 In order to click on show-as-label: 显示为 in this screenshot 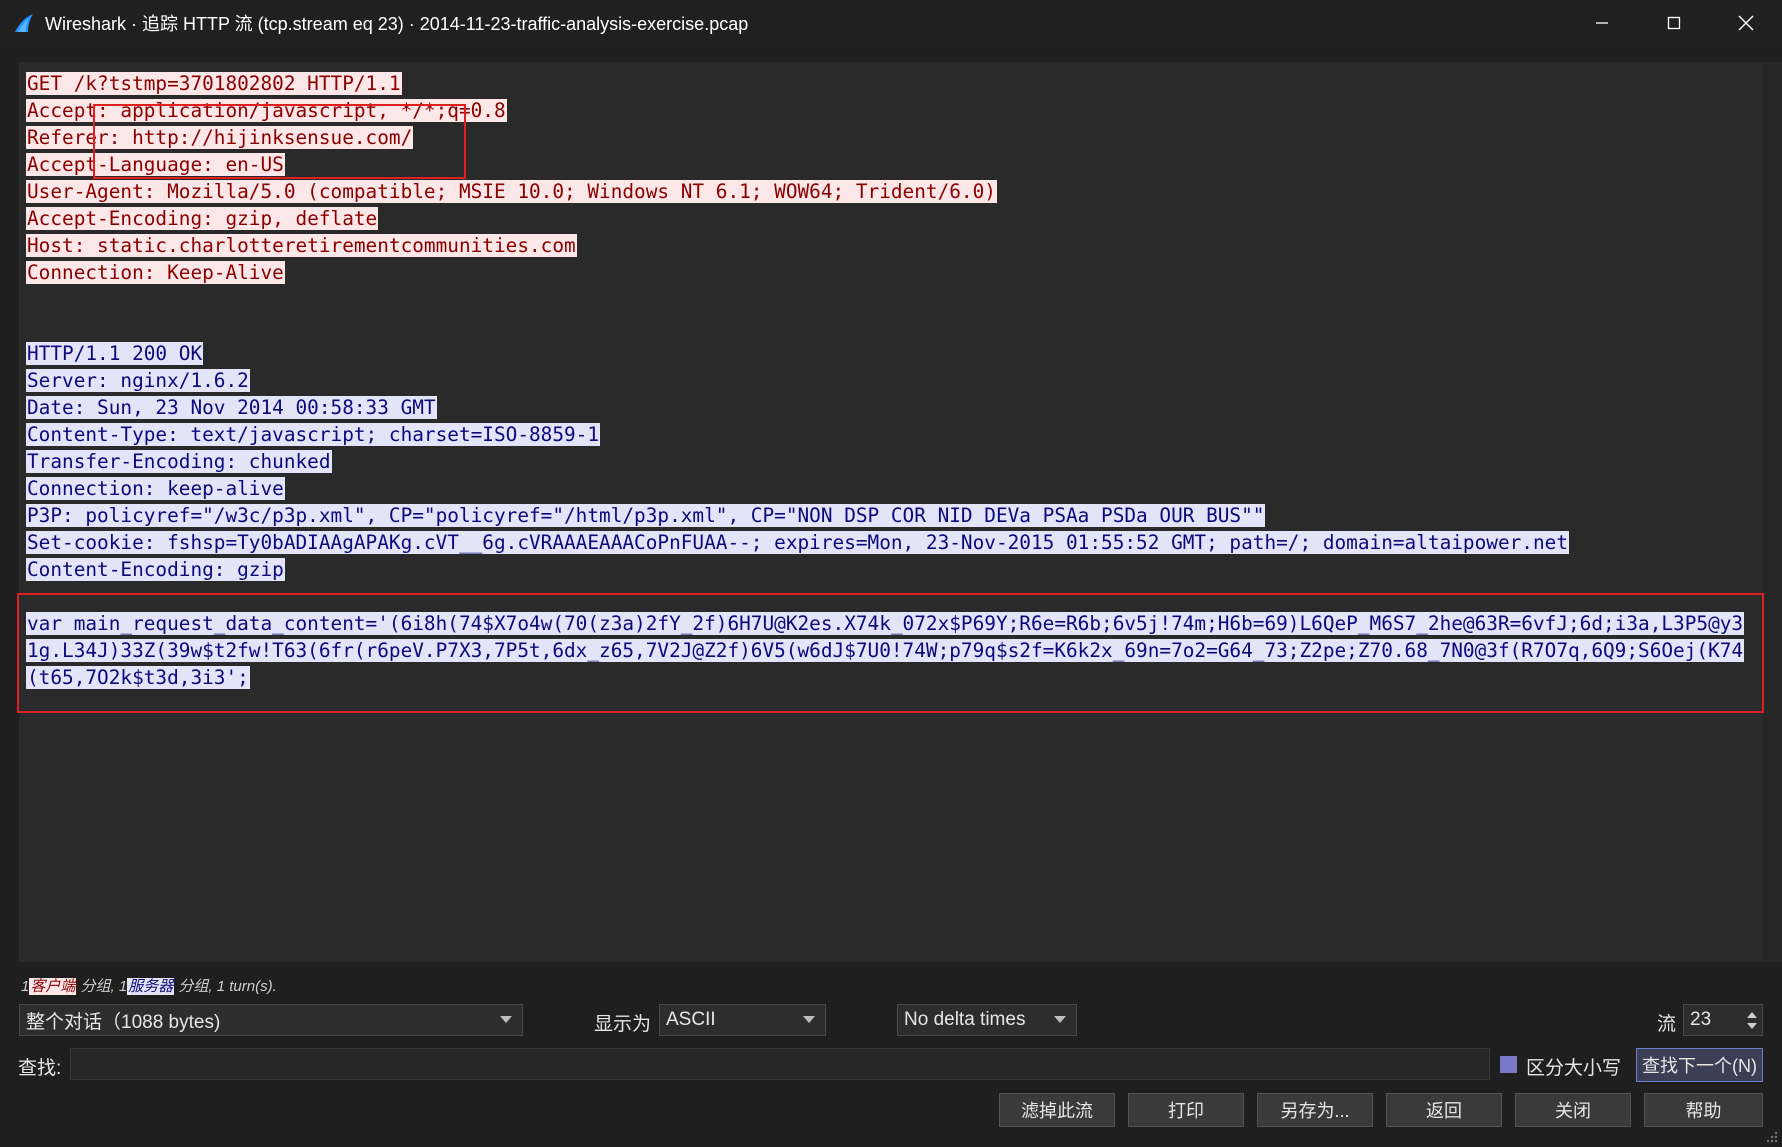, I will do `click(623, 1024)`.